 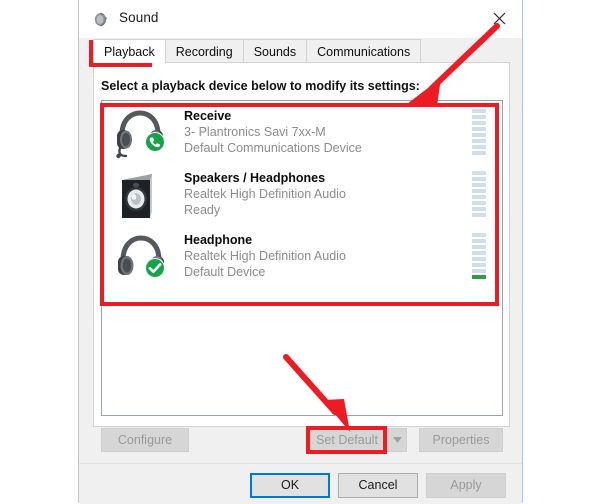 What do you see at coordinates (461, 440) in the screenshot?
I see `properties-button: Properties` at bounding box center [461, 440].